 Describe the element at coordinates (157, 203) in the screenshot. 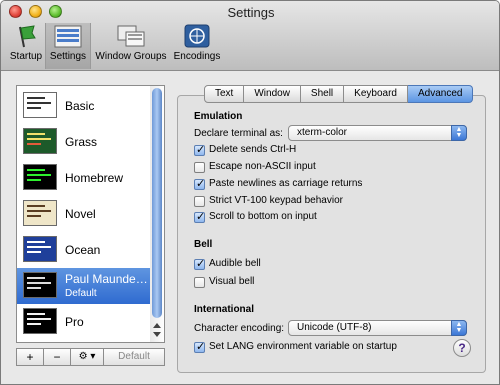

I see `scrollbar-thumb` at that location.